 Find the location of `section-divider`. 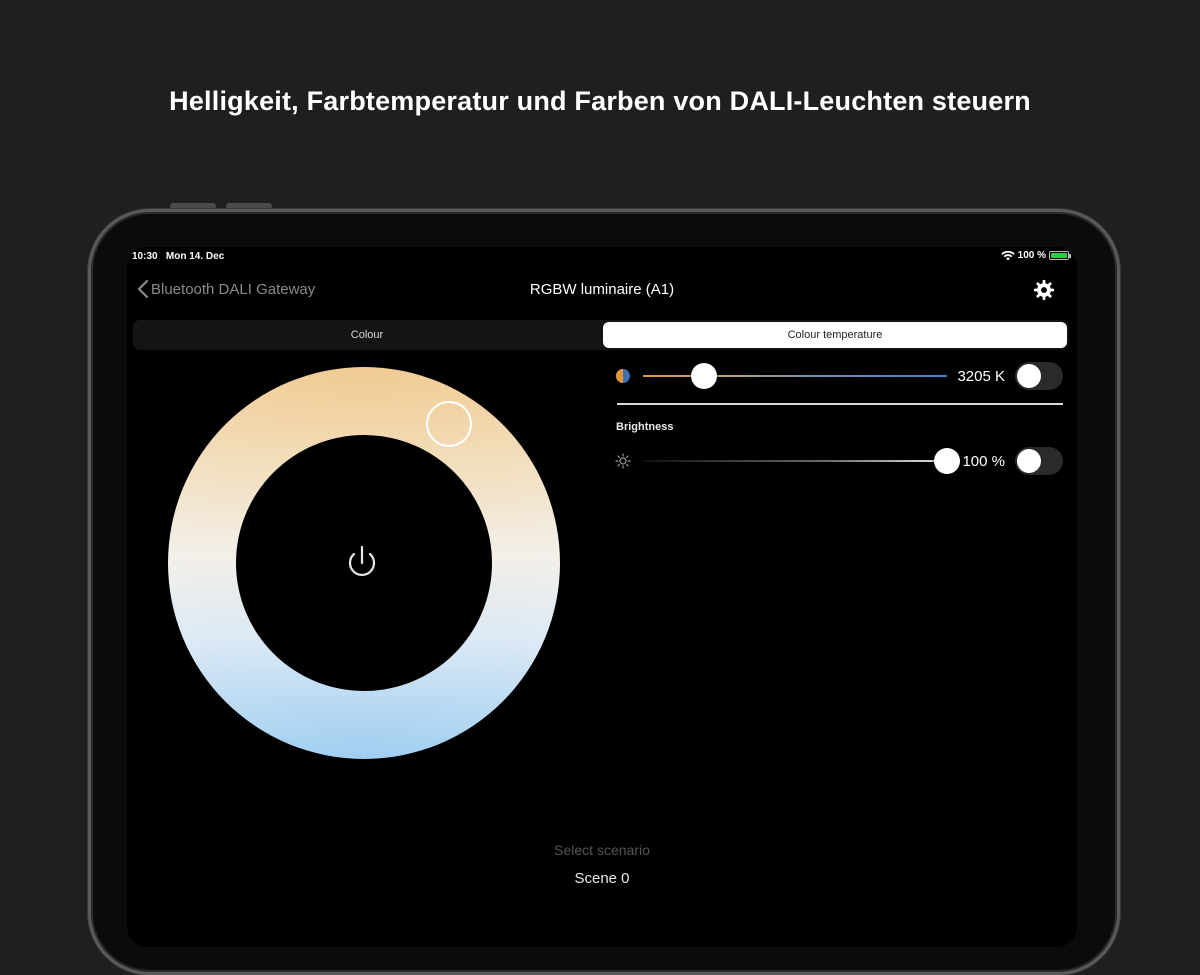

section-divider is located at coordinates (840, 404).